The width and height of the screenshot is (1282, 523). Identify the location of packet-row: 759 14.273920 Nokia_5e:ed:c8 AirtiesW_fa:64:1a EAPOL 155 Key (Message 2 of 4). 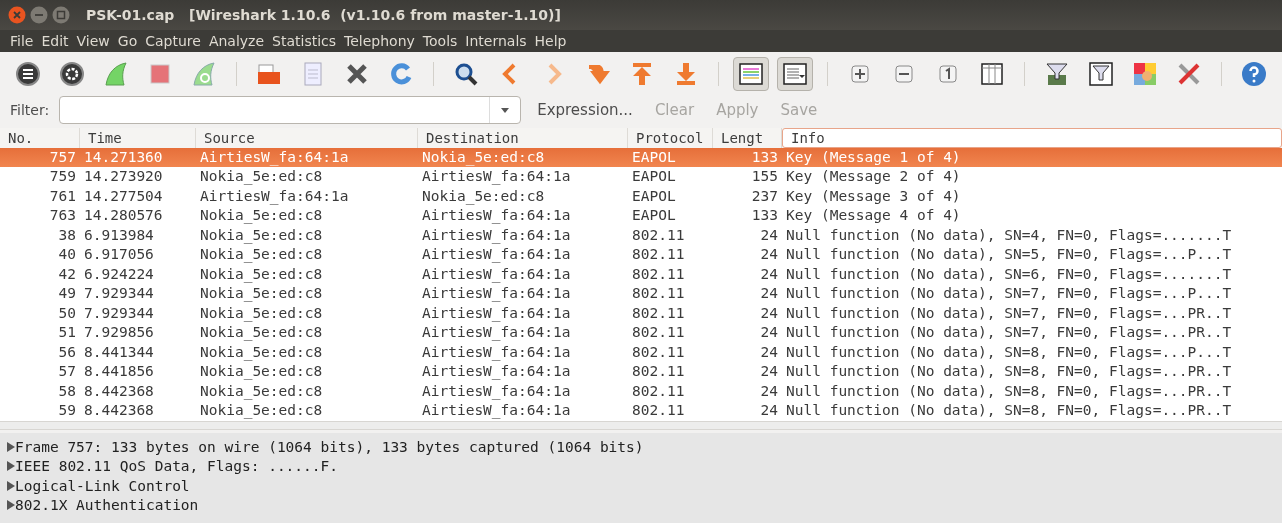
(641, 177).